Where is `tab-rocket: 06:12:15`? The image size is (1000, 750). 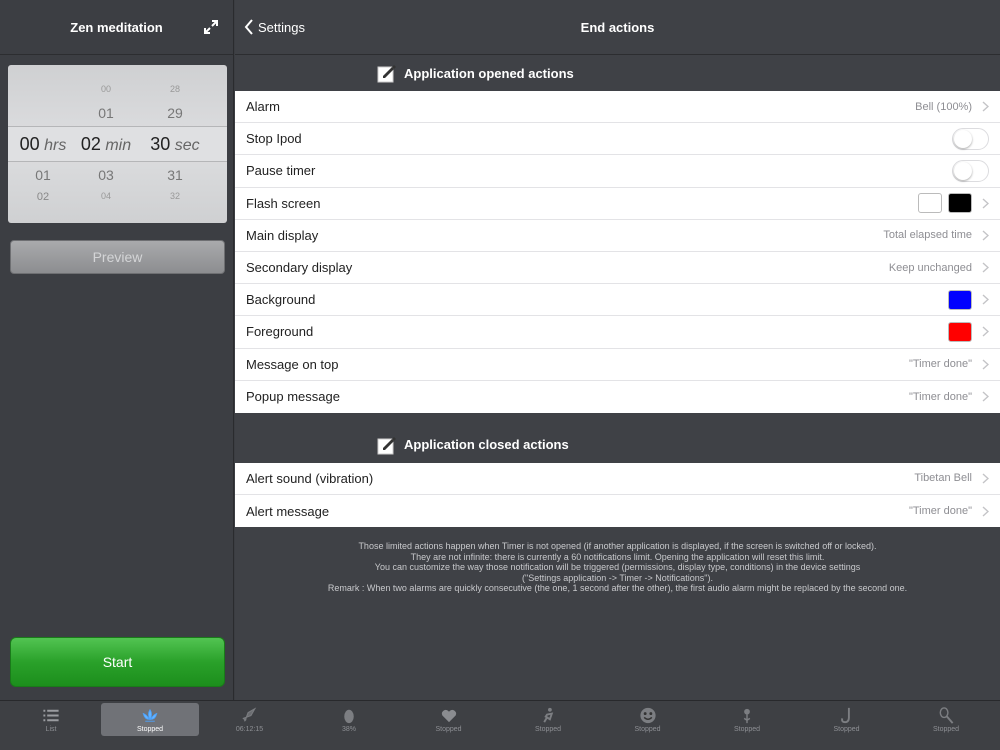
tab-rocket: 06:12:15 is located at coordinates (250, 719).